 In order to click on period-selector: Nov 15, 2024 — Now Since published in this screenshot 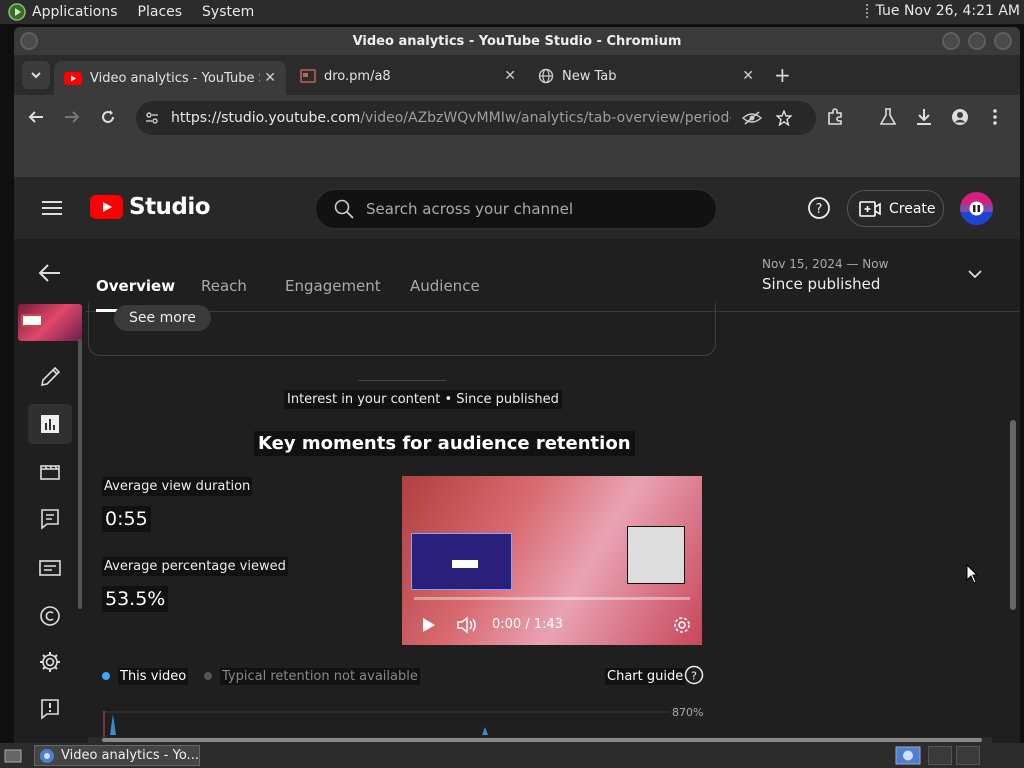, I will do `click(825, 275)`.